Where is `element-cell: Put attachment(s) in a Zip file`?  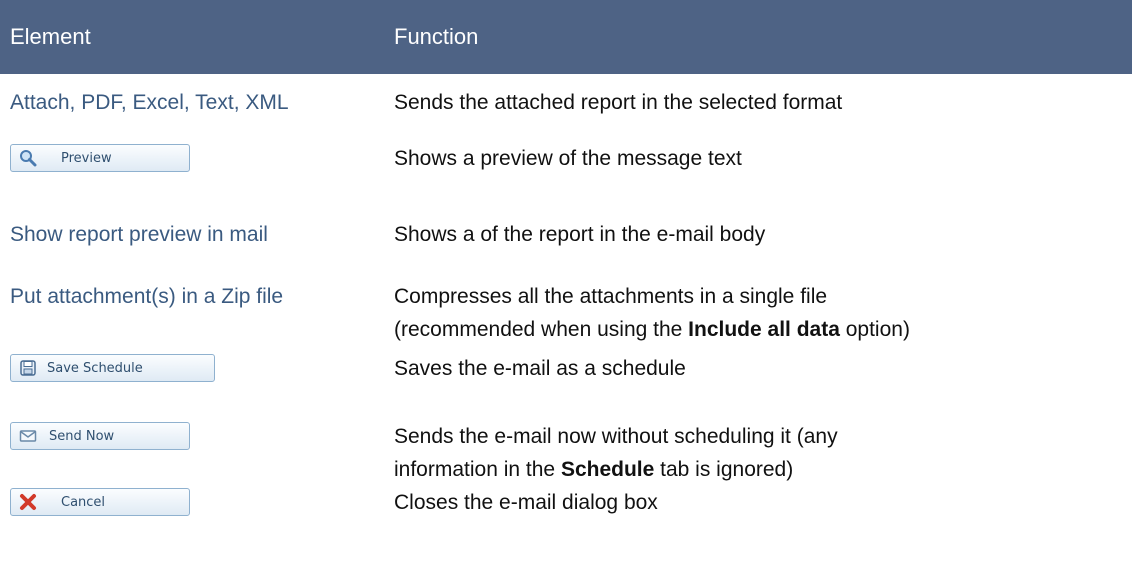 element-cell: Put attachment(s) in a Zip file is located at coordinates (196, 314).